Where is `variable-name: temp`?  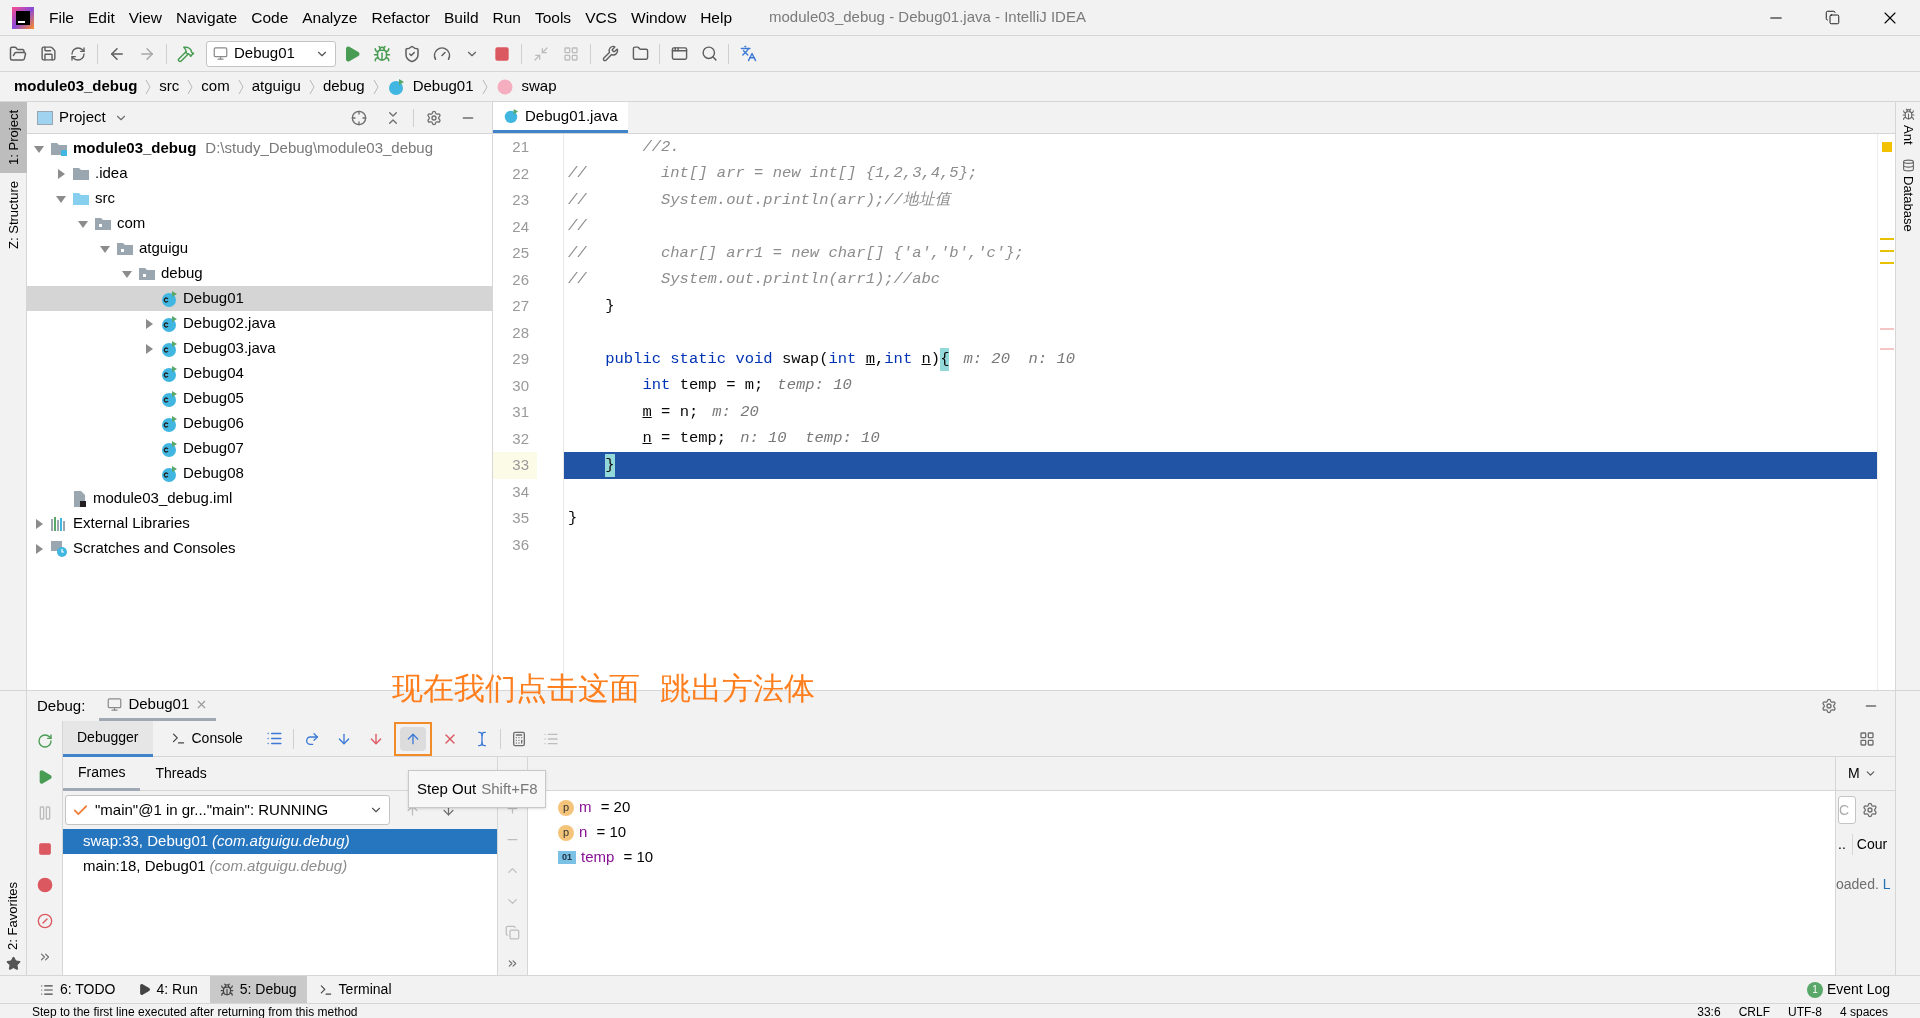
variable-name: temp is located at coordinates (598, 857).